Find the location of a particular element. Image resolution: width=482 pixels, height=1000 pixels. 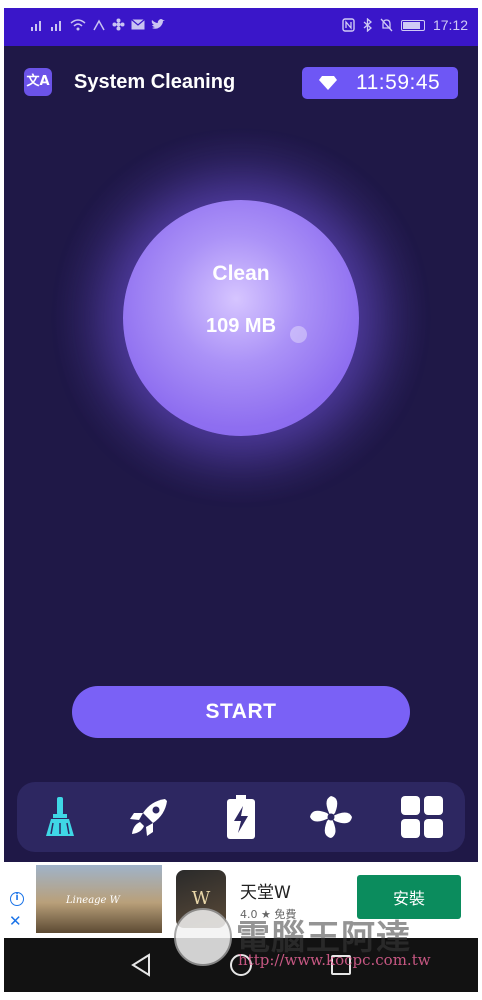

mail-icon is located at coordinates (138, 24).